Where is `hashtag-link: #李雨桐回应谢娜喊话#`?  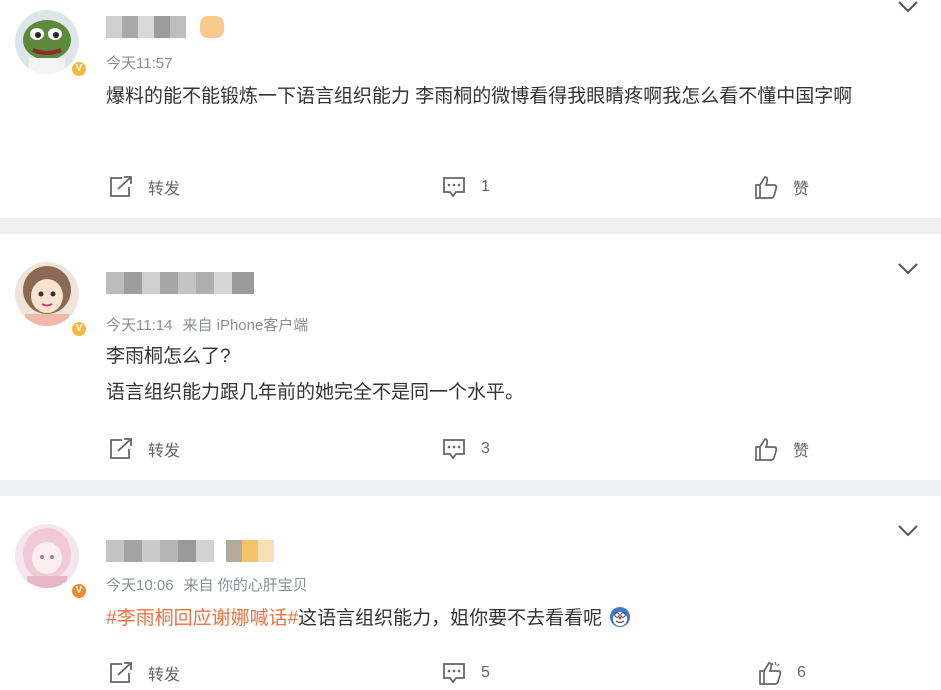
hashtag-link: #李雨桐回应谢娜喊话# is located at coordinates (202, 618).